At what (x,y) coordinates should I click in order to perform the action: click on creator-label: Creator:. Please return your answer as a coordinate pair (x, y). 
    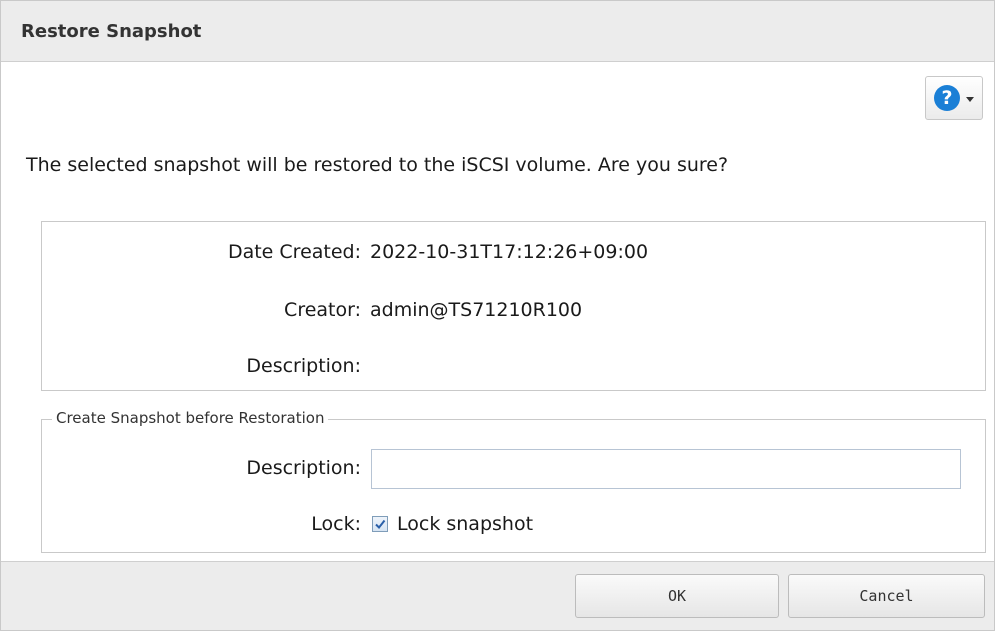
    Looking at the image, I should click on (322, 310).